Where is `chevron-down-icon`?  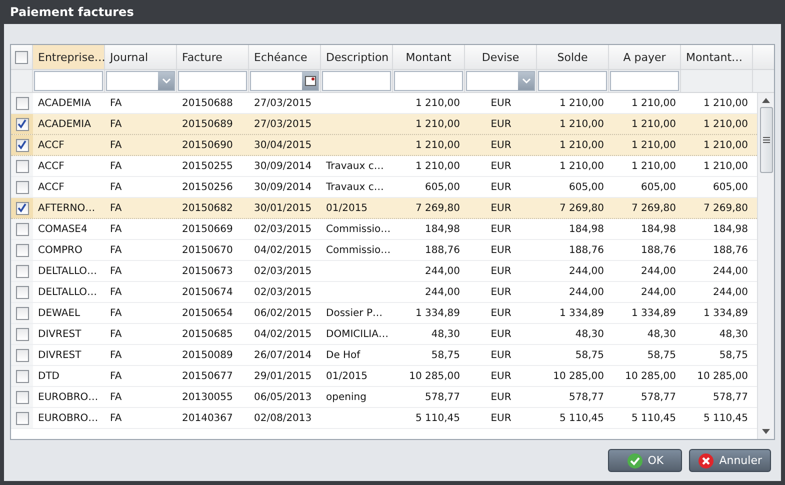
chevron-down-icon is located at coordinates (166, 81).